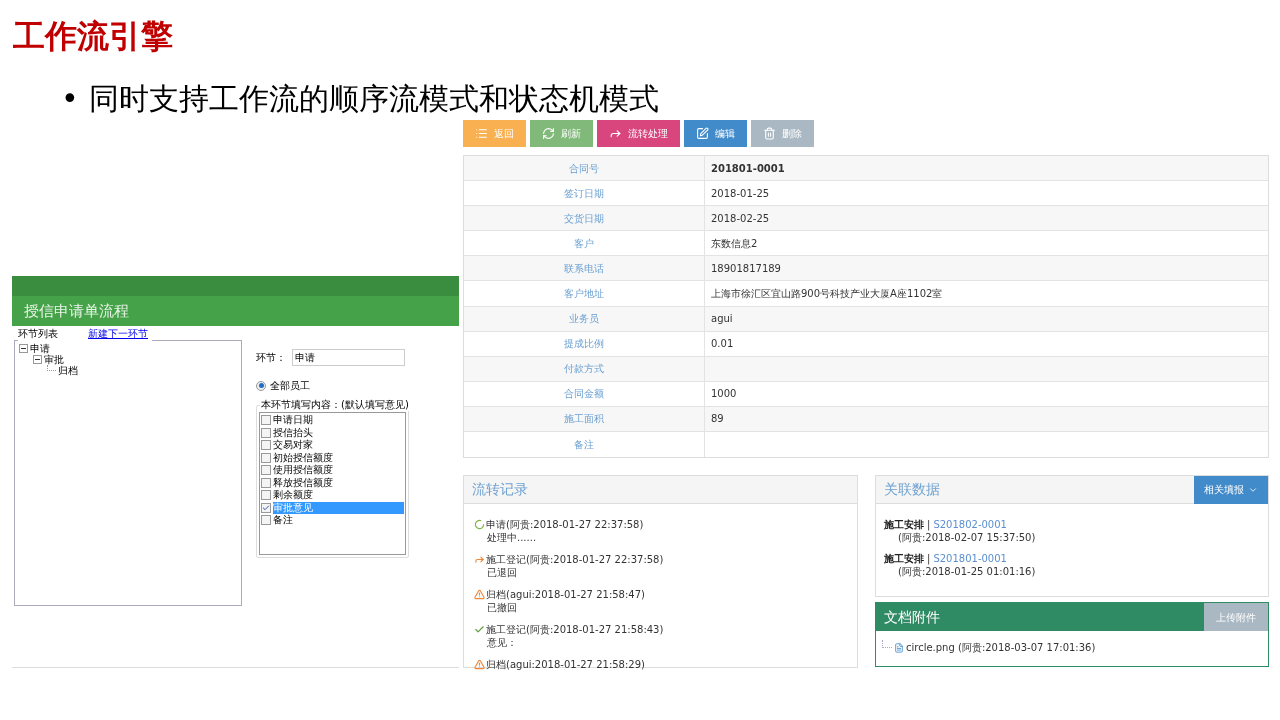 This screenshot has height=720, width=1280. I want to click on group-legend: 本环节填写内容：(默认填写意见), so click(335, 405).